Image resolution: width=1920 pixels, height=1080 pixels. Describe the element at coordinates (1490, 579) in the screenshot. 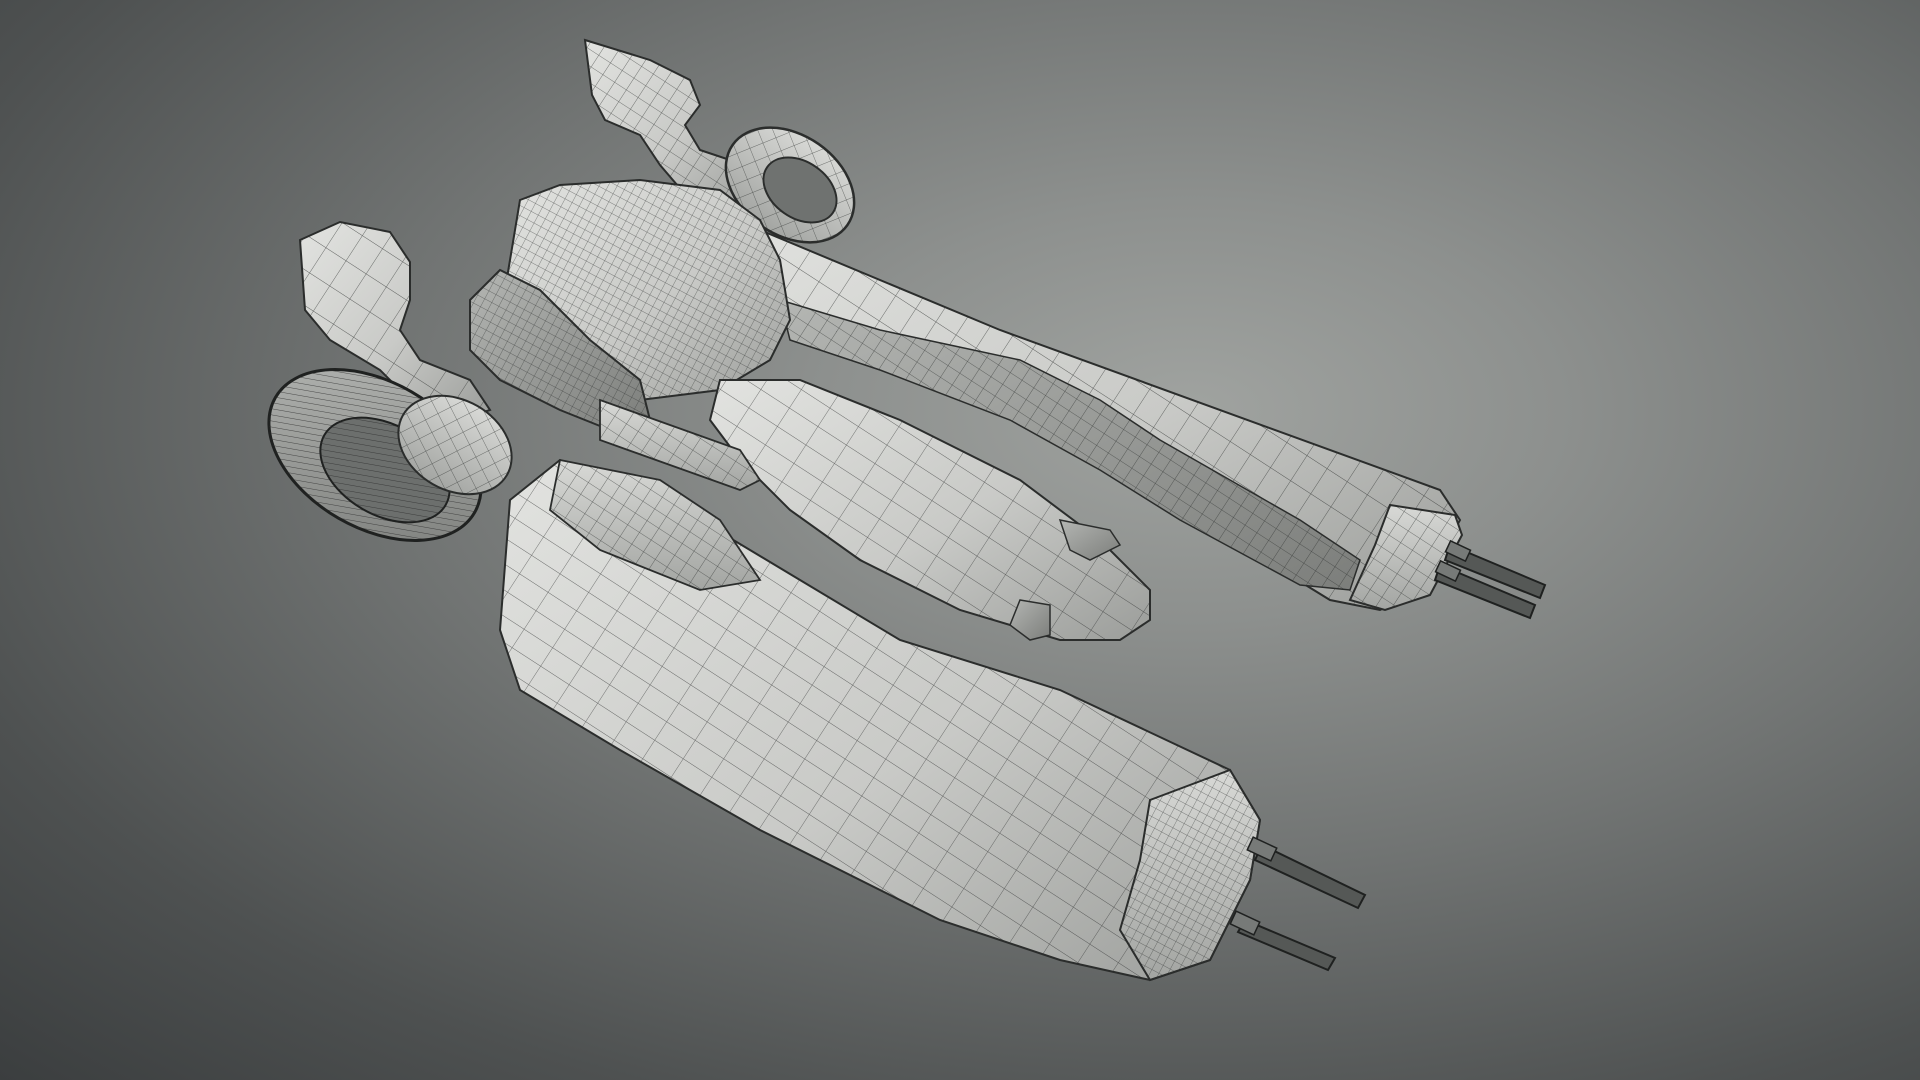

I see `right-boom-prongs` at that location.